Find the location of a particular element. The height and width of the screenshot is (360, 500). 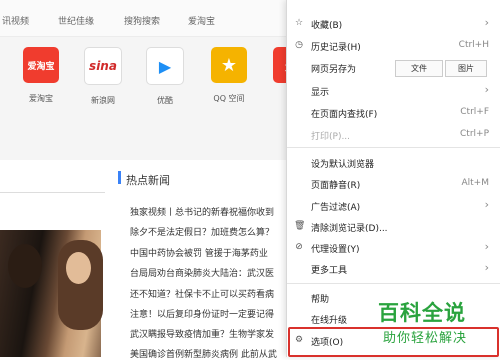

site-qzone: ★ QQ 空间 is located at coordinates (229, 75).